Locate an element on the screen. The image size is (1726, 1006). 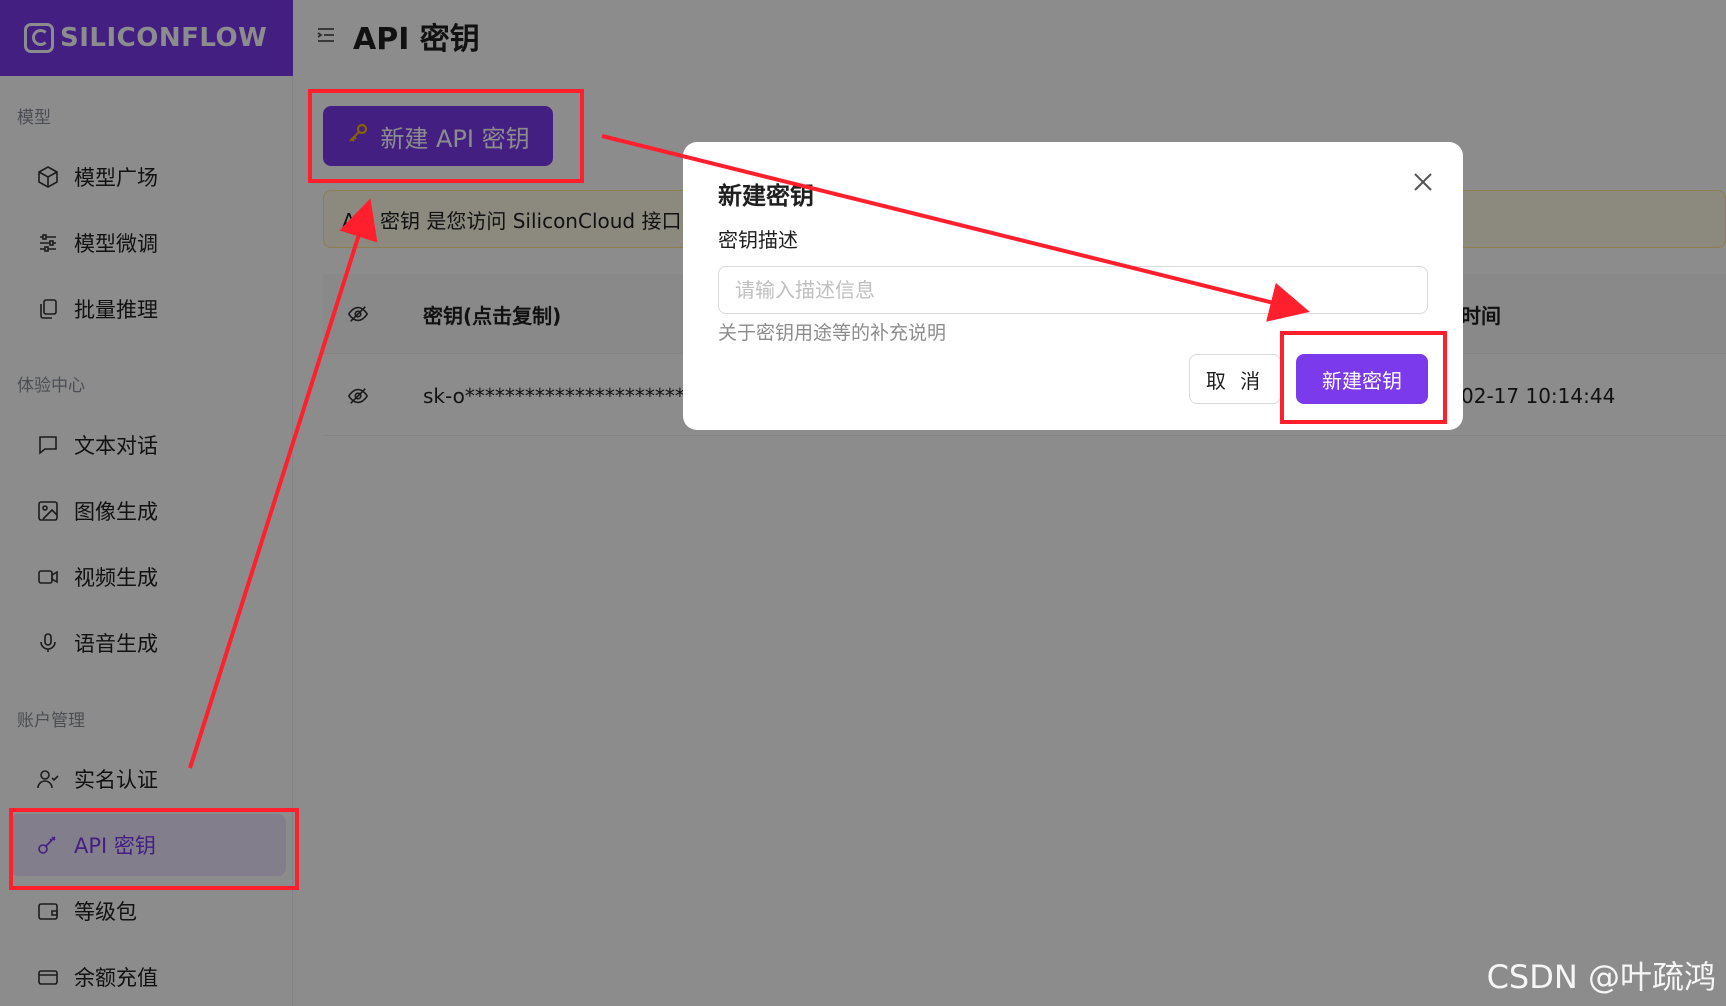
cancel-button: 取 消 is located at coordinates (1235, 379).